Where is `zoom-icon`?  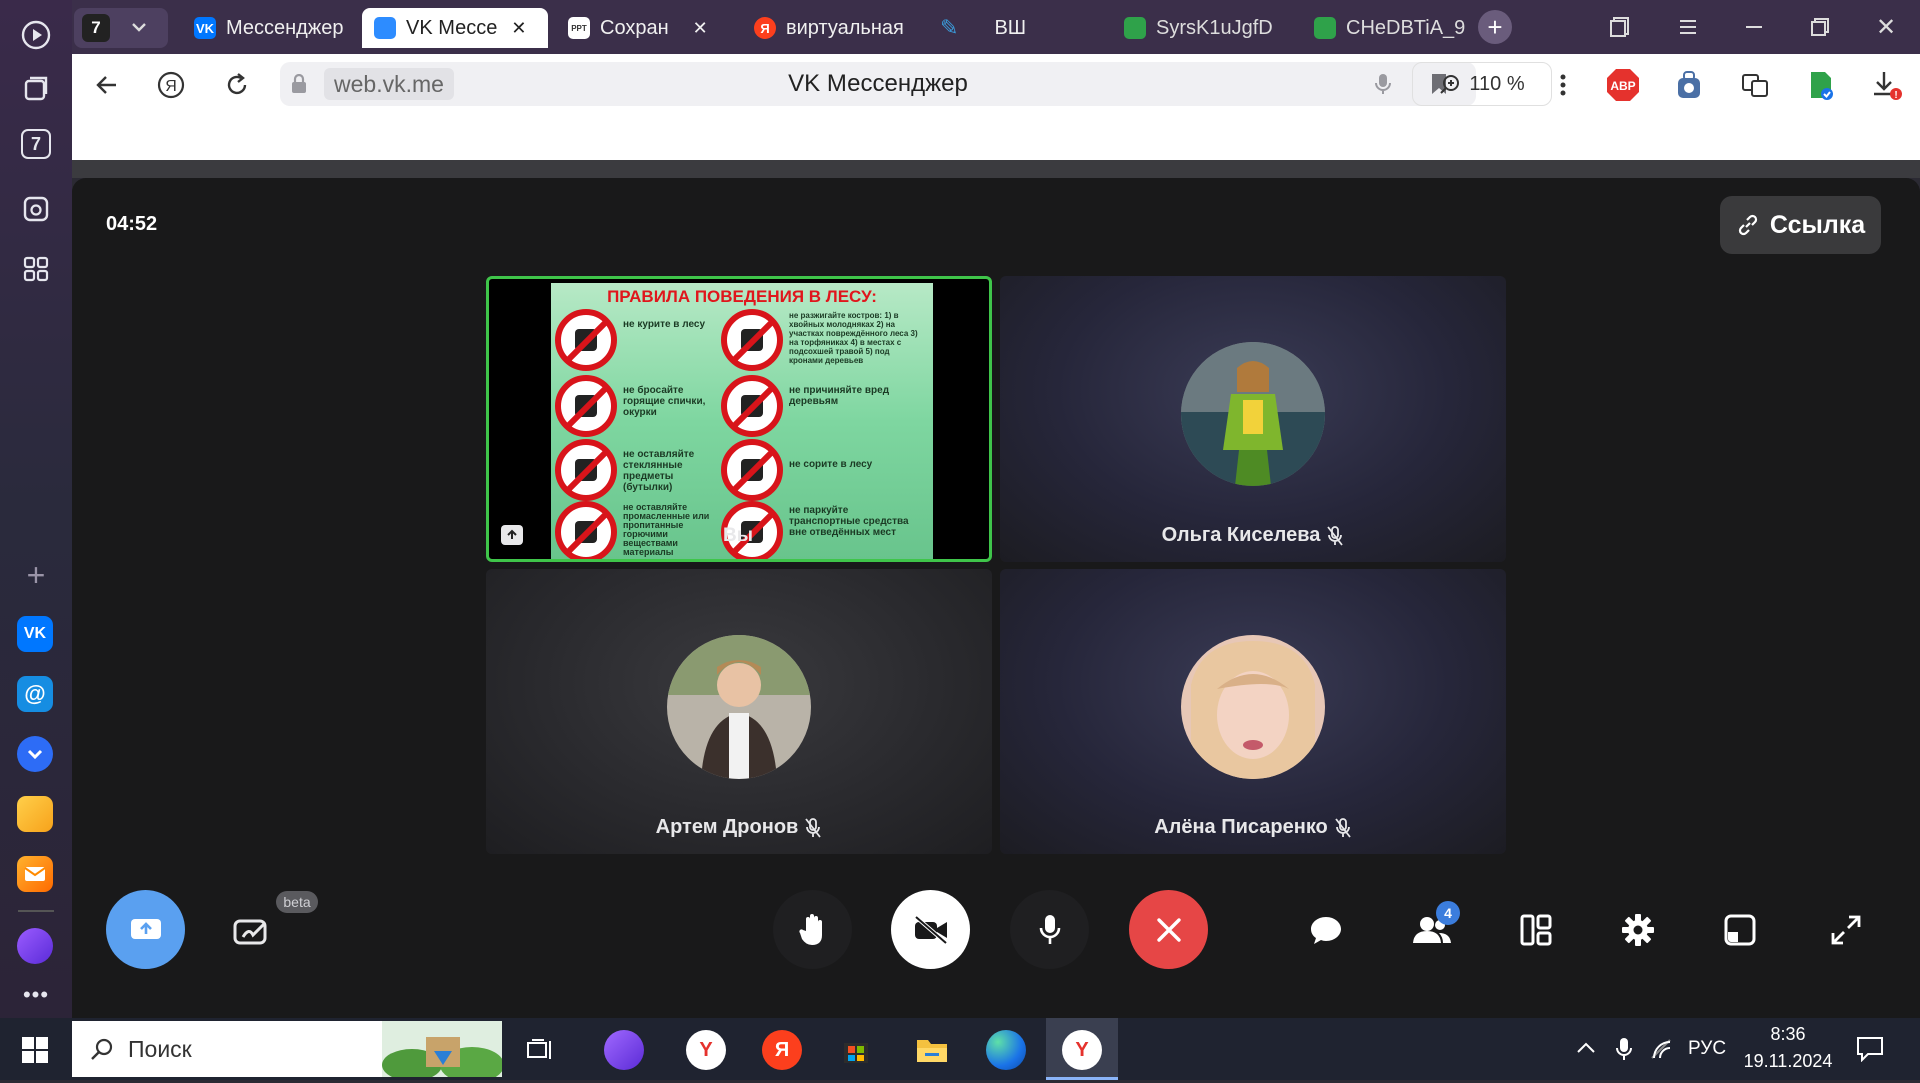 zoom-icon is located at coordinates (1450, 84).